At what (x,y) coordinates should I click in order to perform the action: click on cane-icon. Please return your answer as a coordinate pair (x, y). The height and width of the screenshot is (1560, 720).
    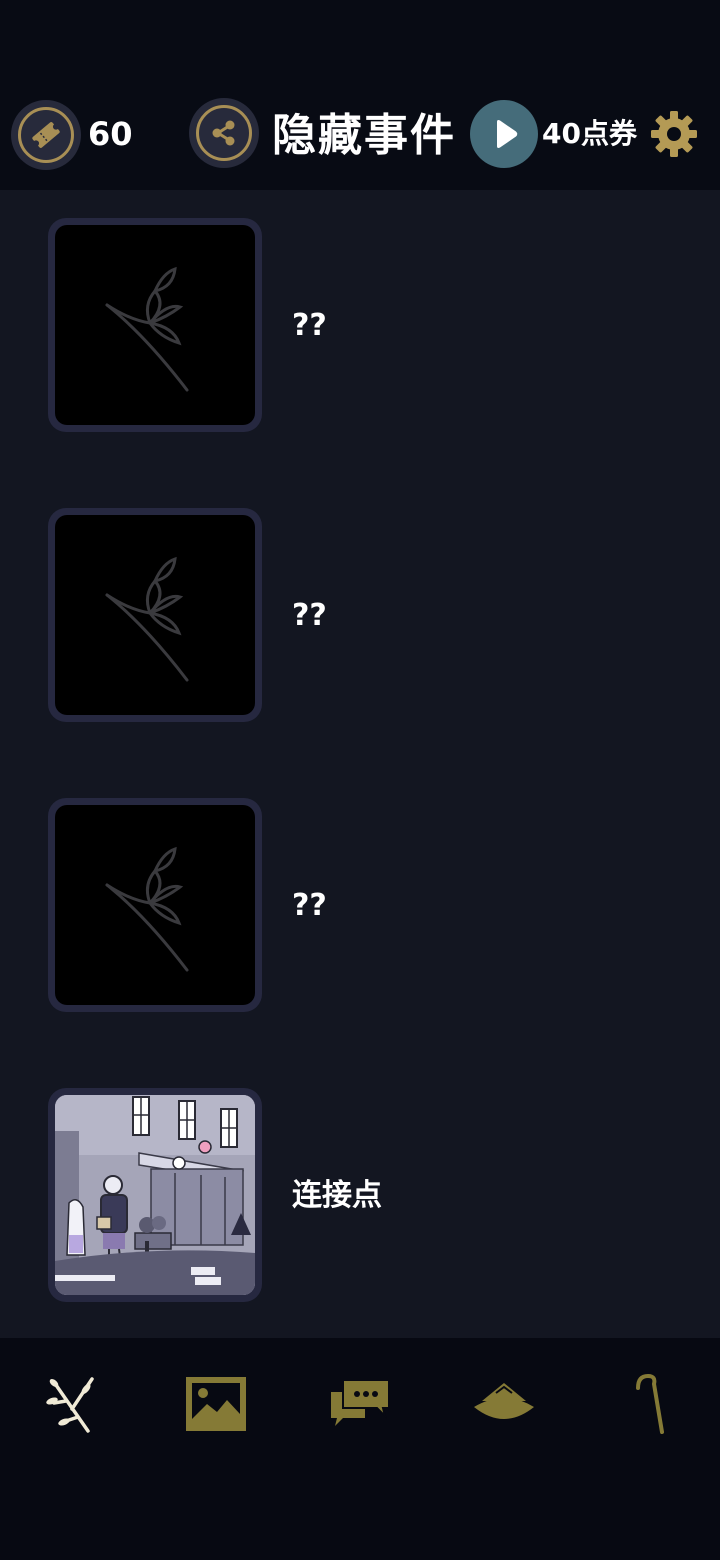
    Looking at the image, I should click on (650, 1403).